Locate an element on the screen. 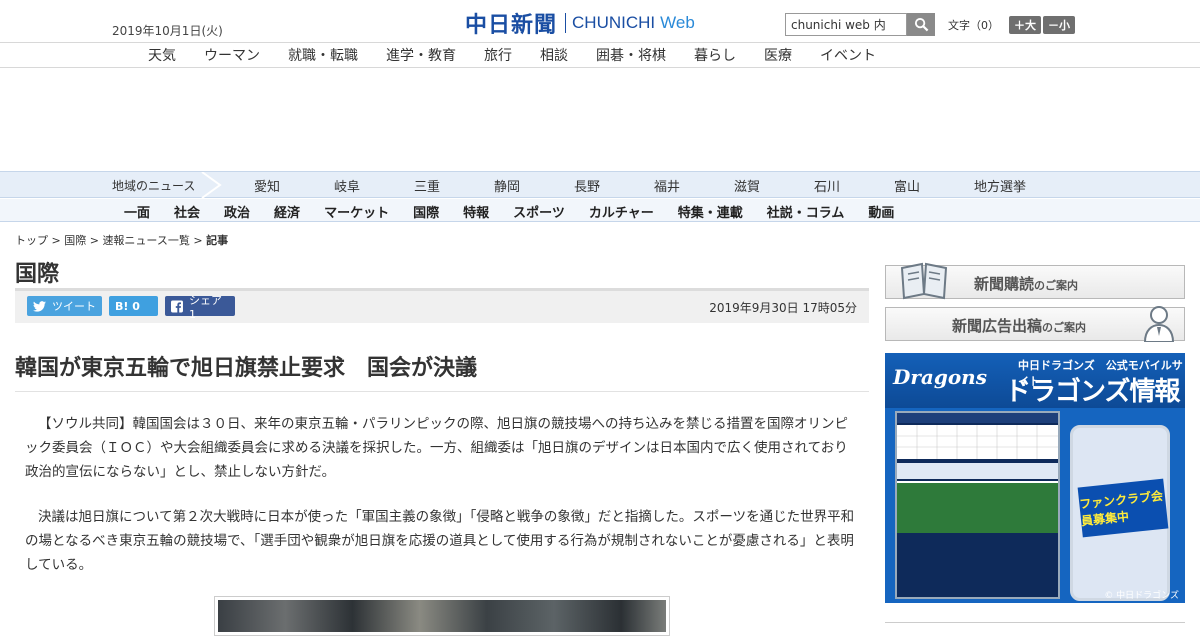  regional-news-label: 地域のニュース is located at coordinates (154, 186).